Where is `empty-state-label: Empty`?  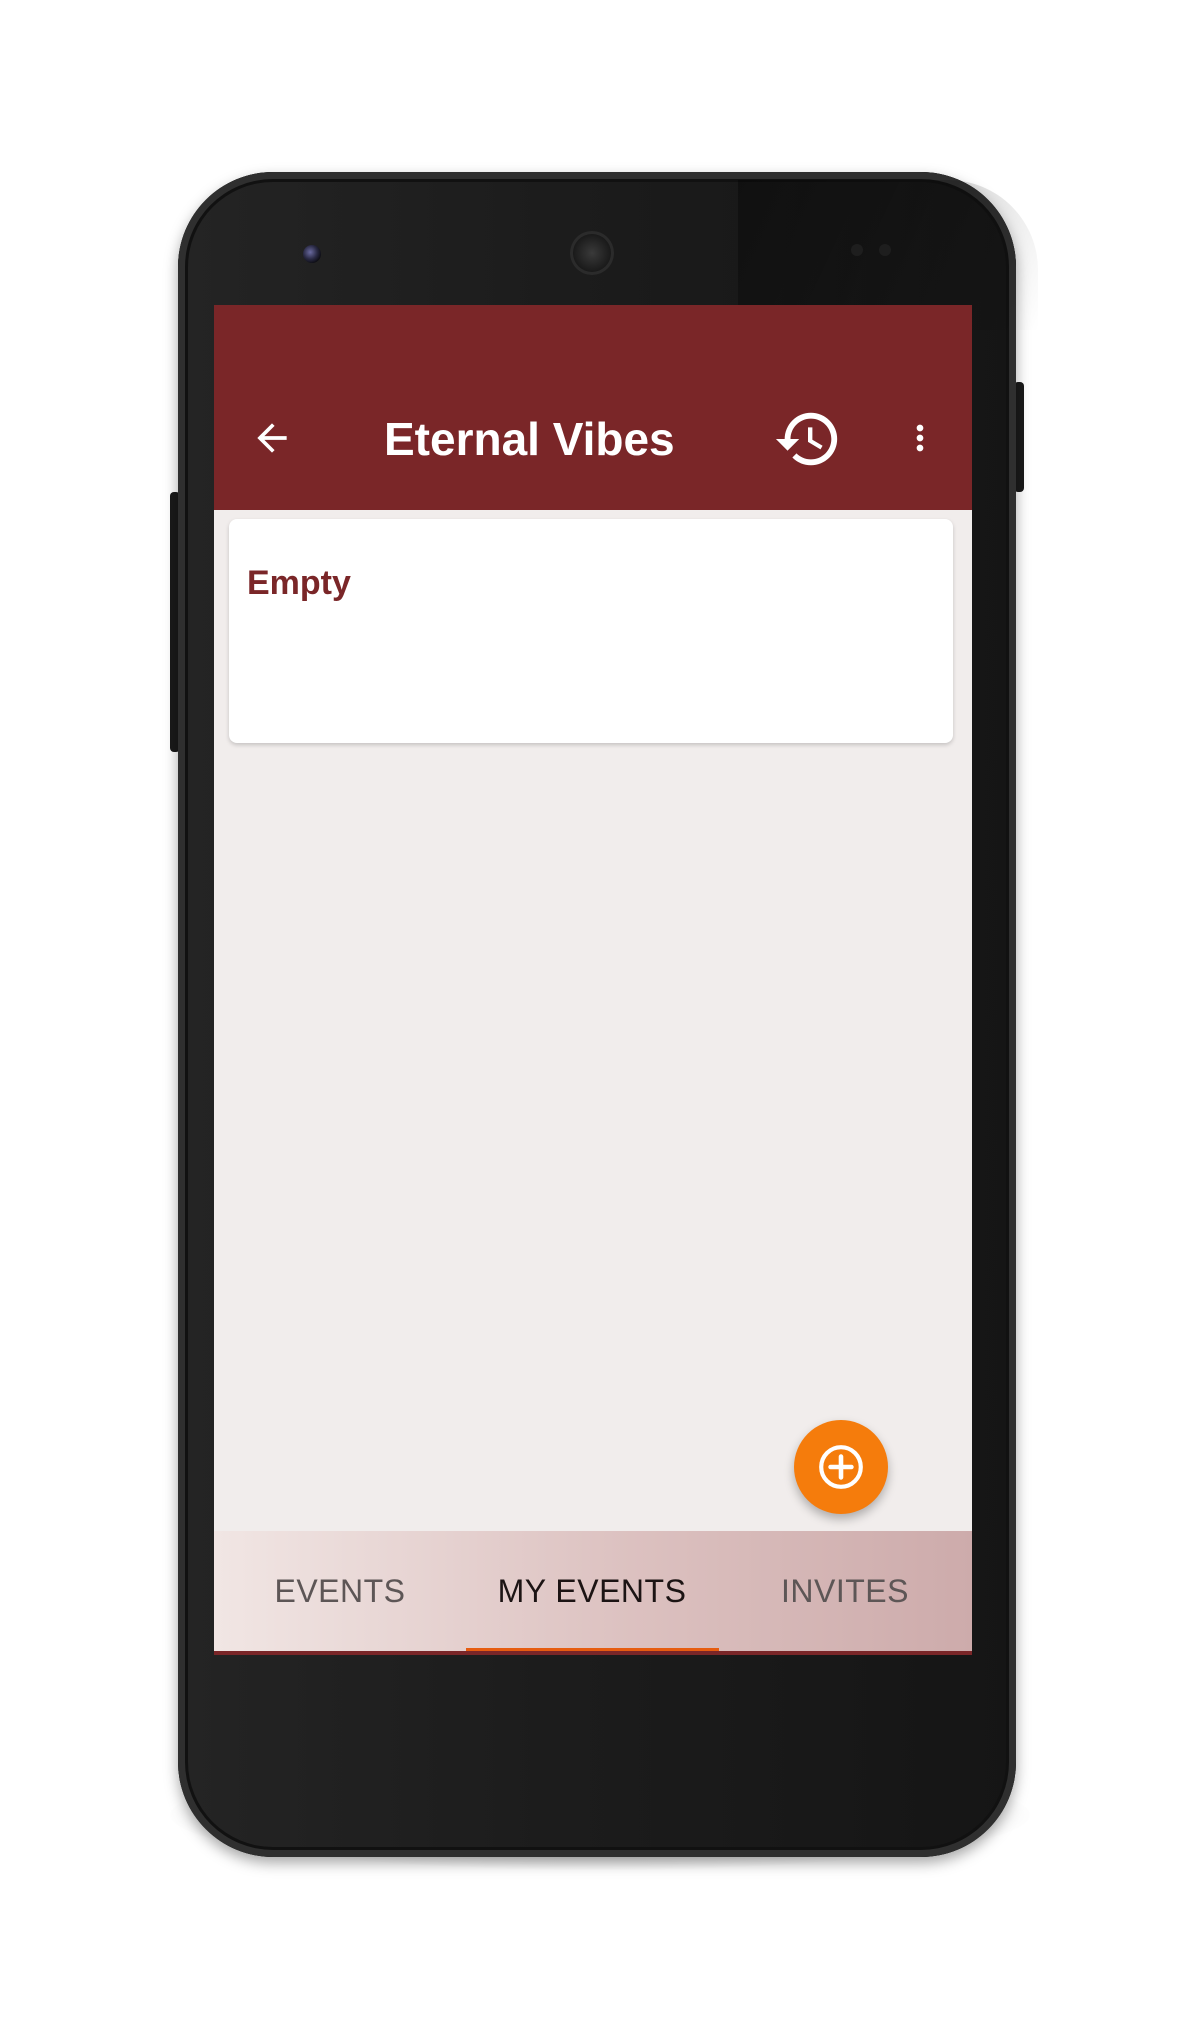
empty-state-label: Empty is located at coordinates (299, 583).